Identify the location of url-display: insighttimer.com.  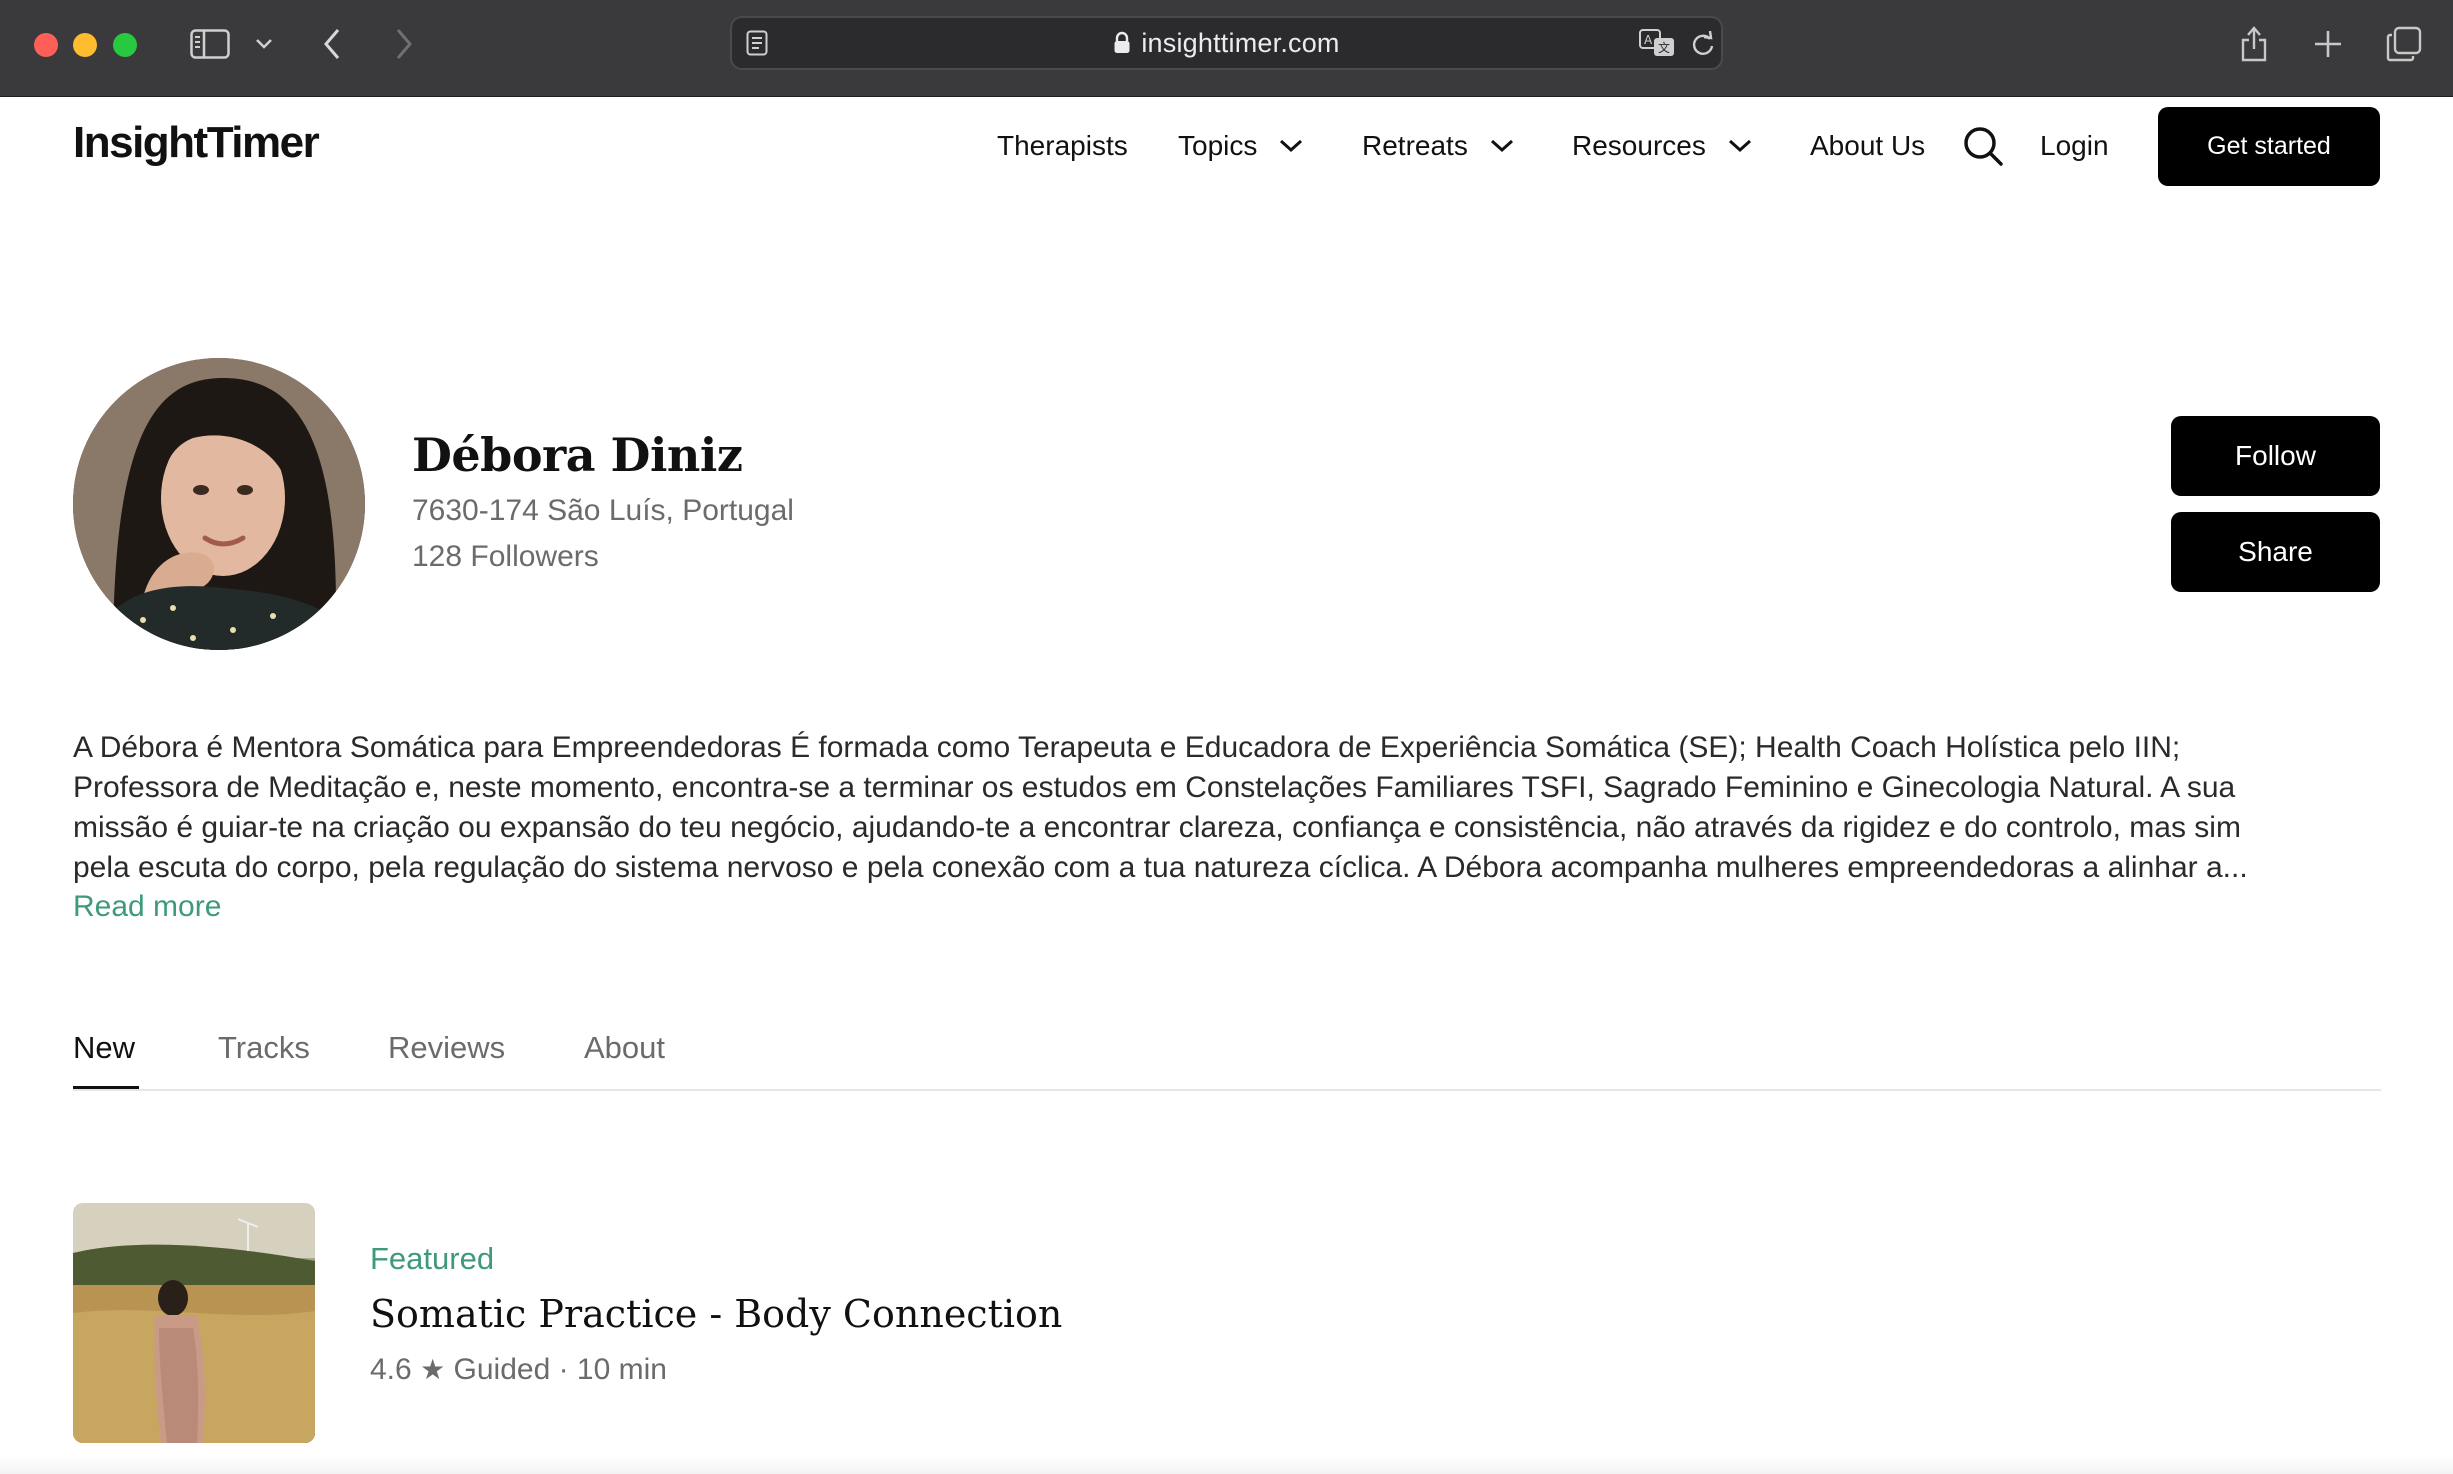
(1226, 43).